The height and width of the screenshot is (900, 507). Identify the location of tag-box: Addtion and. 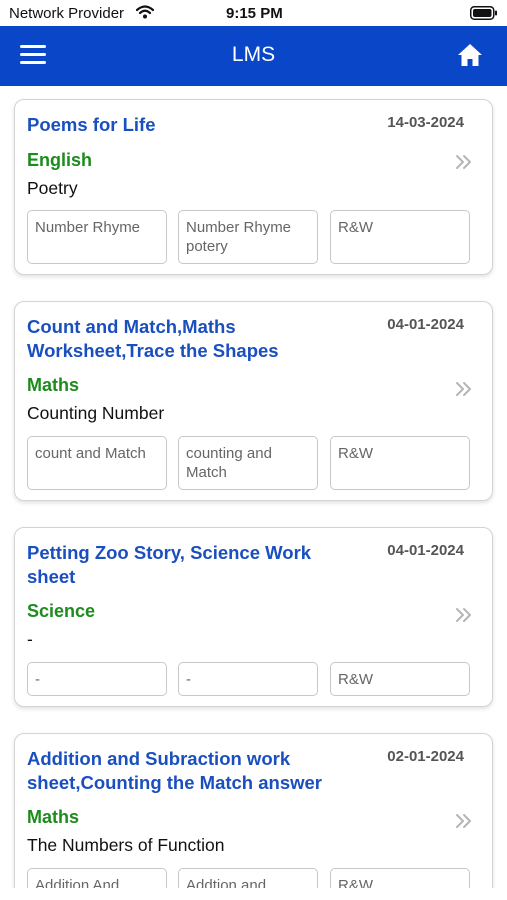
(248, 878).